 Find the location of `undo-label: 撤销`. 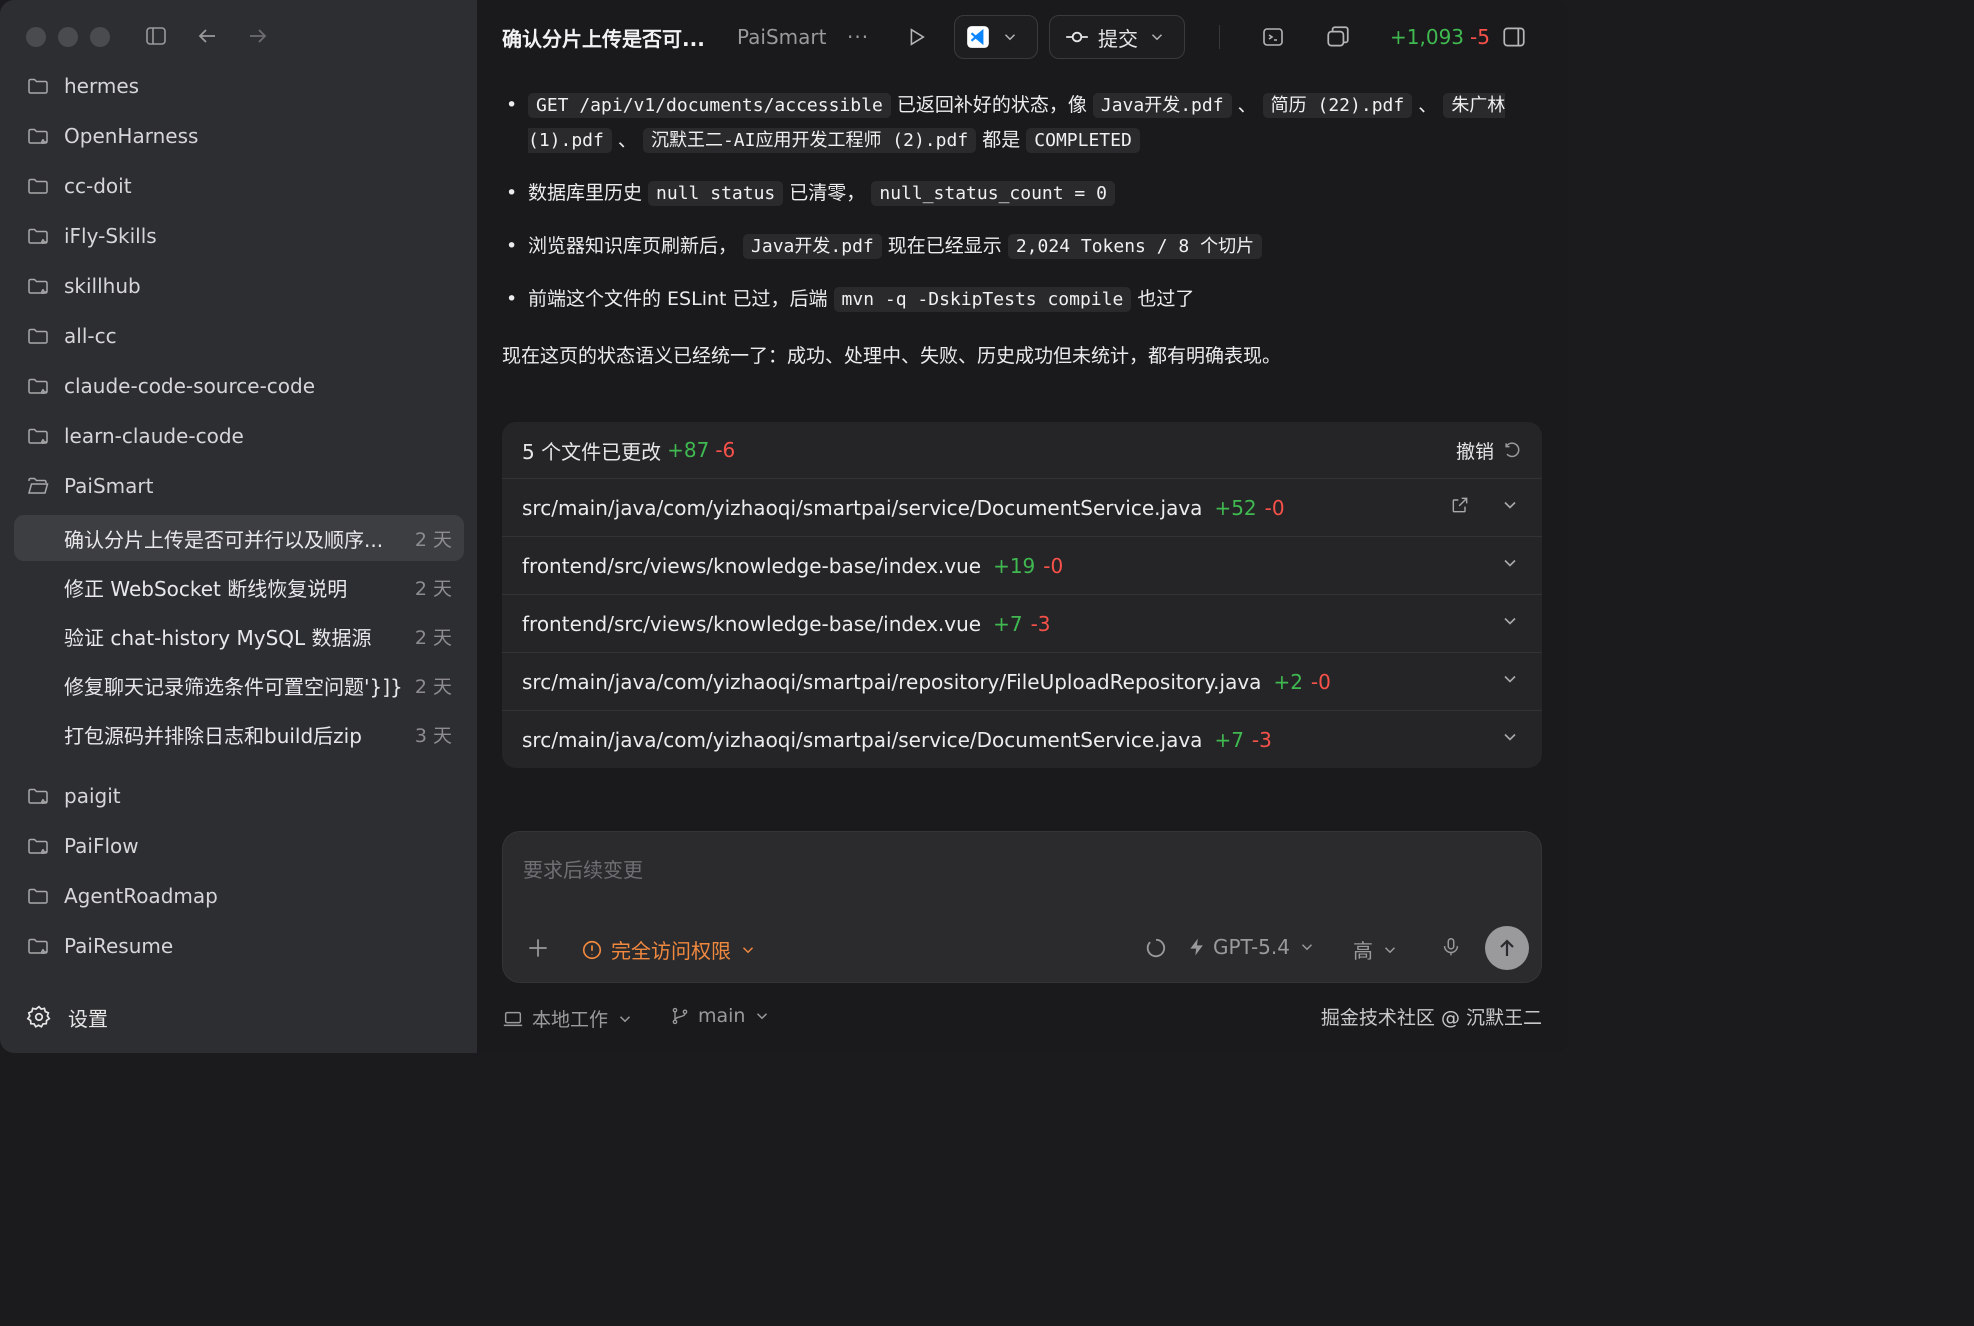

undo-label: 撤销 is located at coordinates (1474, 451).